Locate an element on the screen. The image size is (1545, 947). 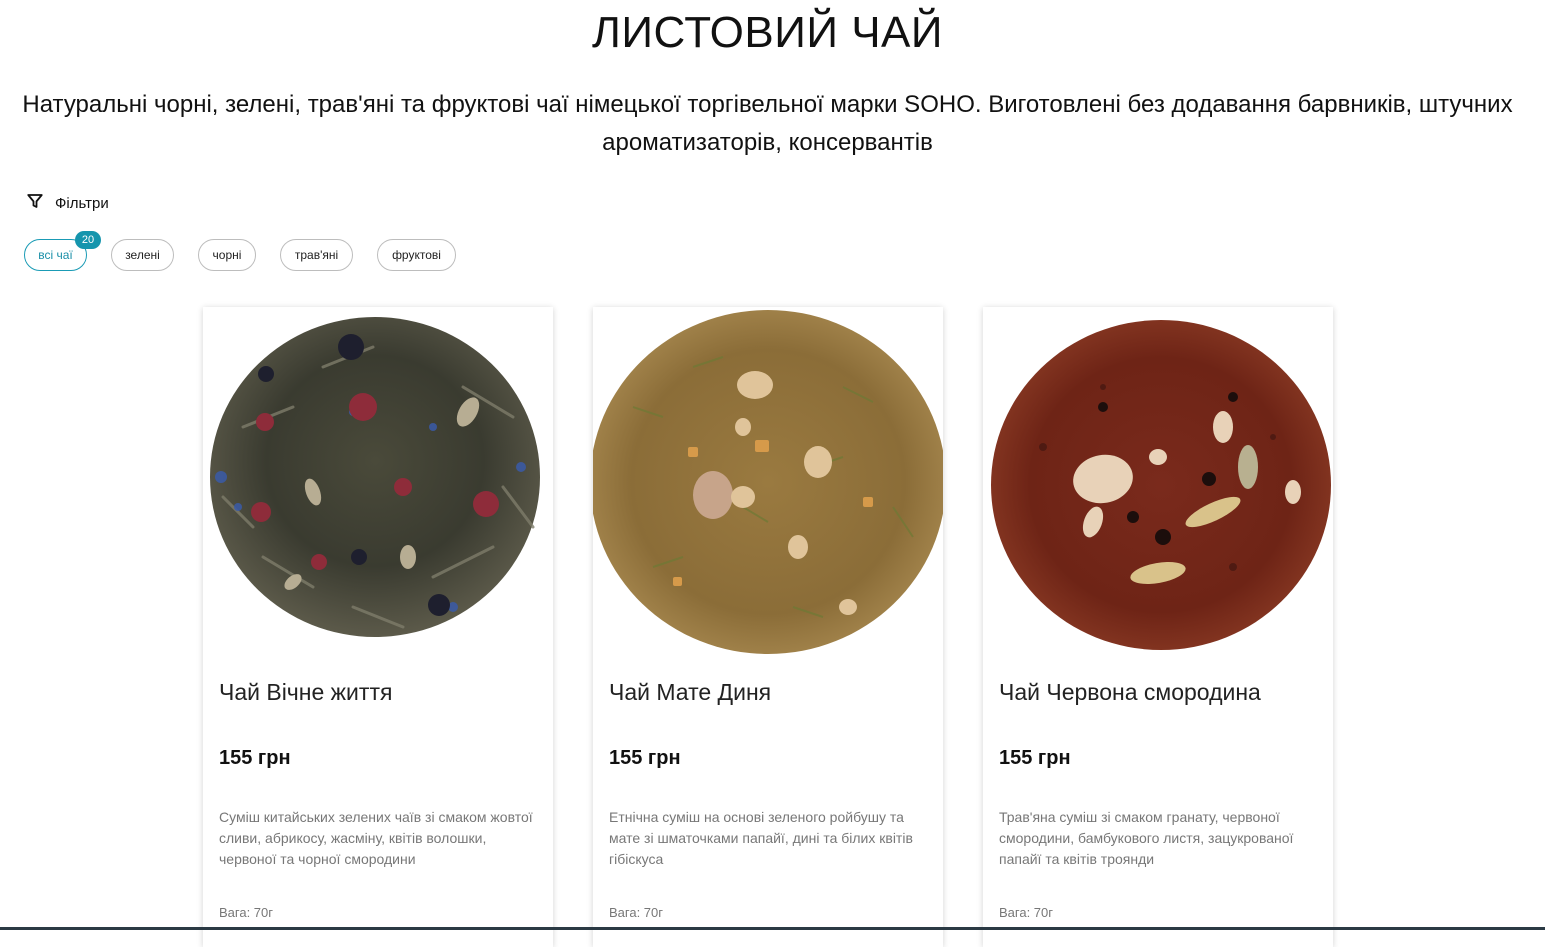
chip-label: всі чаї is located at coordinates (55, 255).